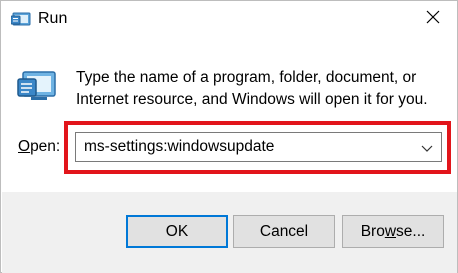 The width and height of the screenshot is (458, 273). I want to click on chevron-down-icon, so click(427, 147).